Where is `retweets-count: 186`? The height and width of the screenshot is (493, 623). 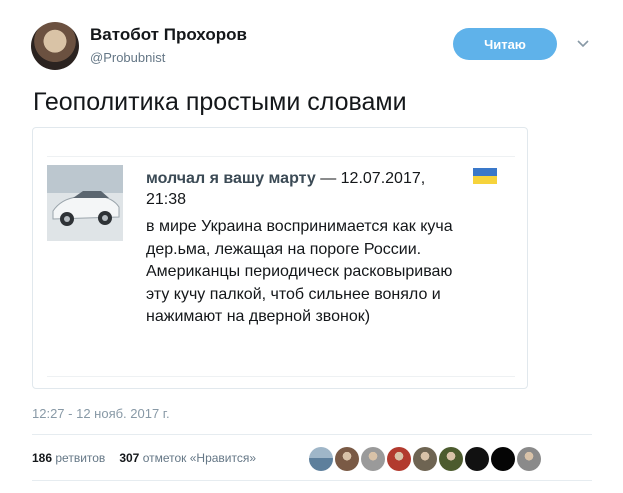
retweets-count: 186 is located at coordinates (42, 458).